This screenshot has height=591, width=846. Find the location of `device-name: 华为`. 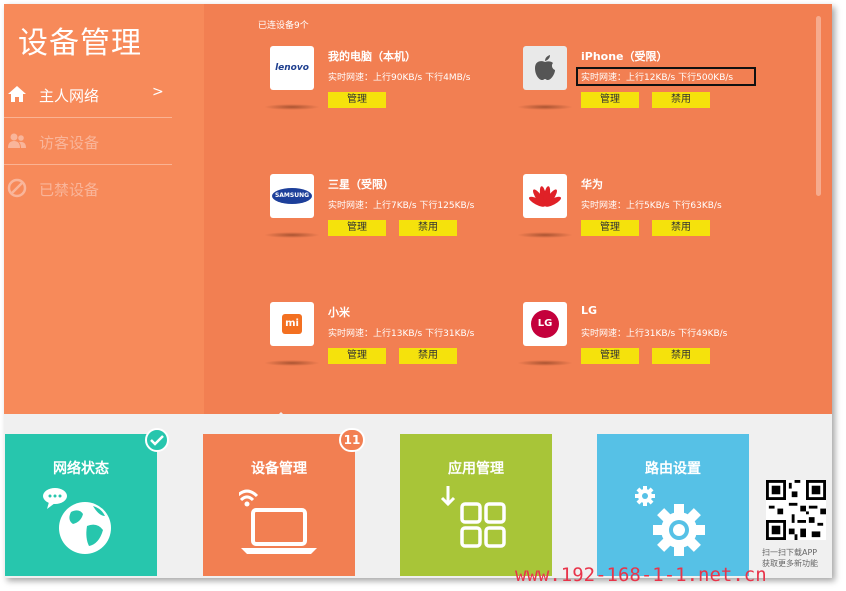

device-name: 华为 is located at coordinates (592, 184).